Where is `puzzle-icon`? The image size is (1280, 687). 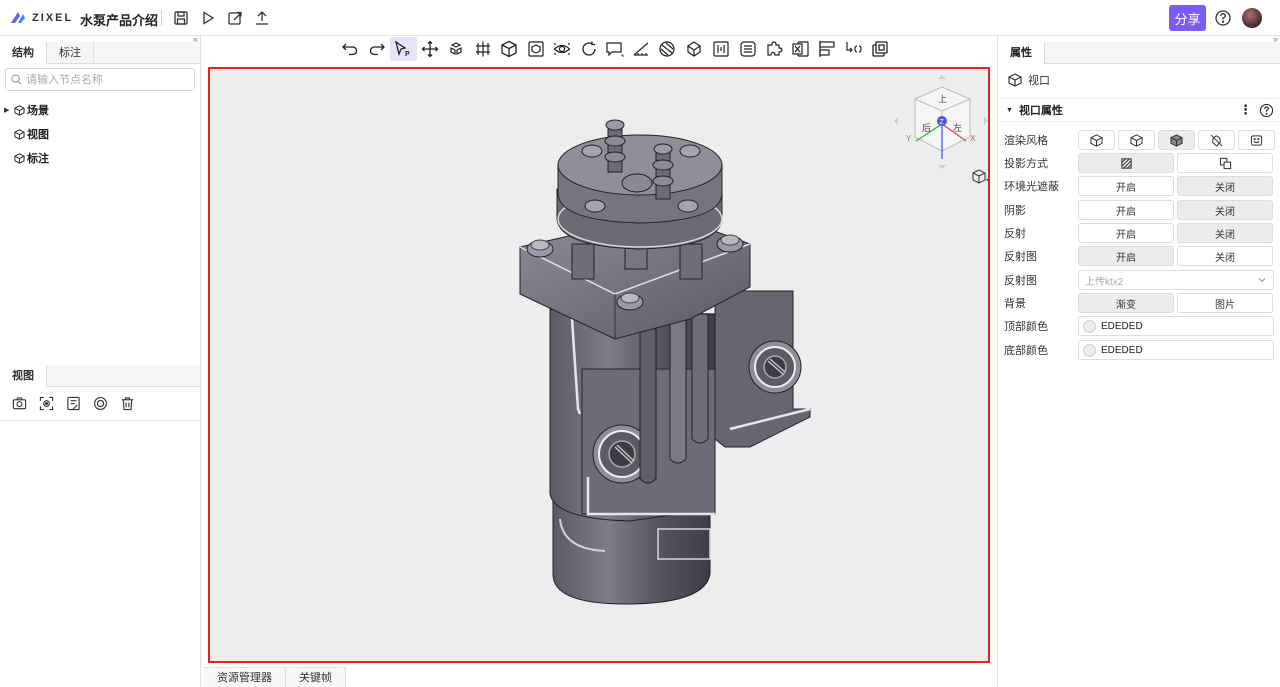 puzzle-icon is located at coordinates (775, 48).